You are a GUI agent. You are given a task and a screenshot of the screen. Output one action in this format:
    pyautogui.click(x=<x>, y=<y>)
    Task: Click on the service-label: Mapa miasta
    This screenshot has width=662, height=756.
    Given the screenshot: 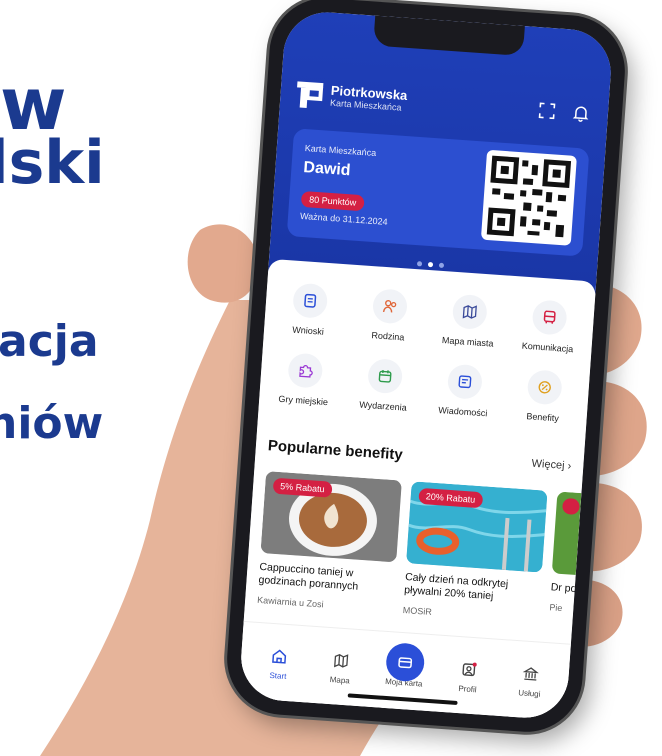 What is the action you would take?
    pyautogui.click(x=467, y=342)
    